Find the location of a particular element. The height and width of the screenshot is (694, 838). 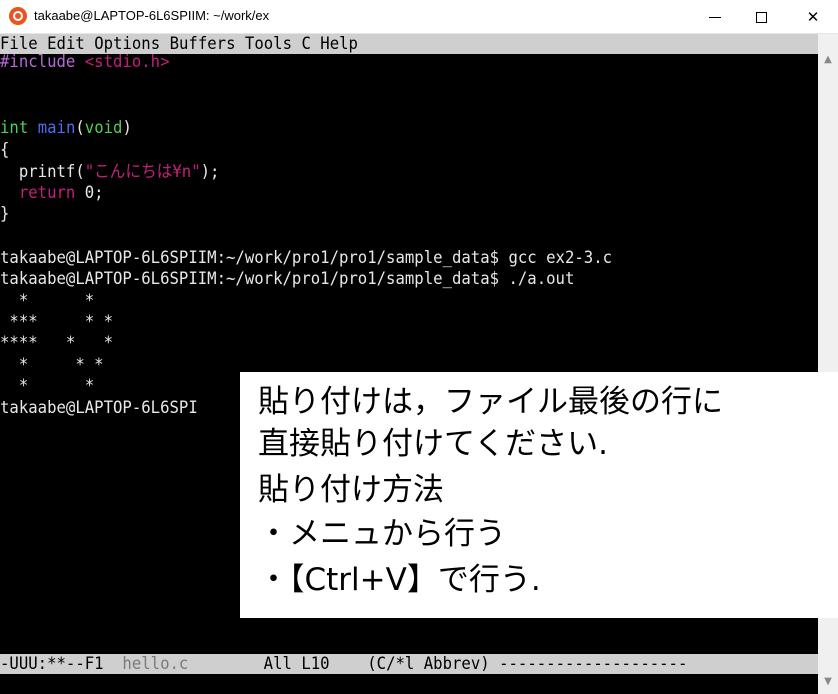

printf-string: "こんにちは¥n" is located at coordinates (142, 172).